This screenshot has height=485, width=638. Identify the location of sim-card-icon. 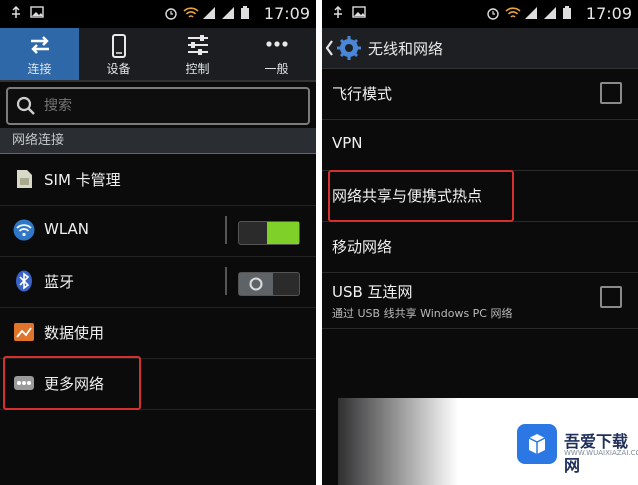
(24, 179).